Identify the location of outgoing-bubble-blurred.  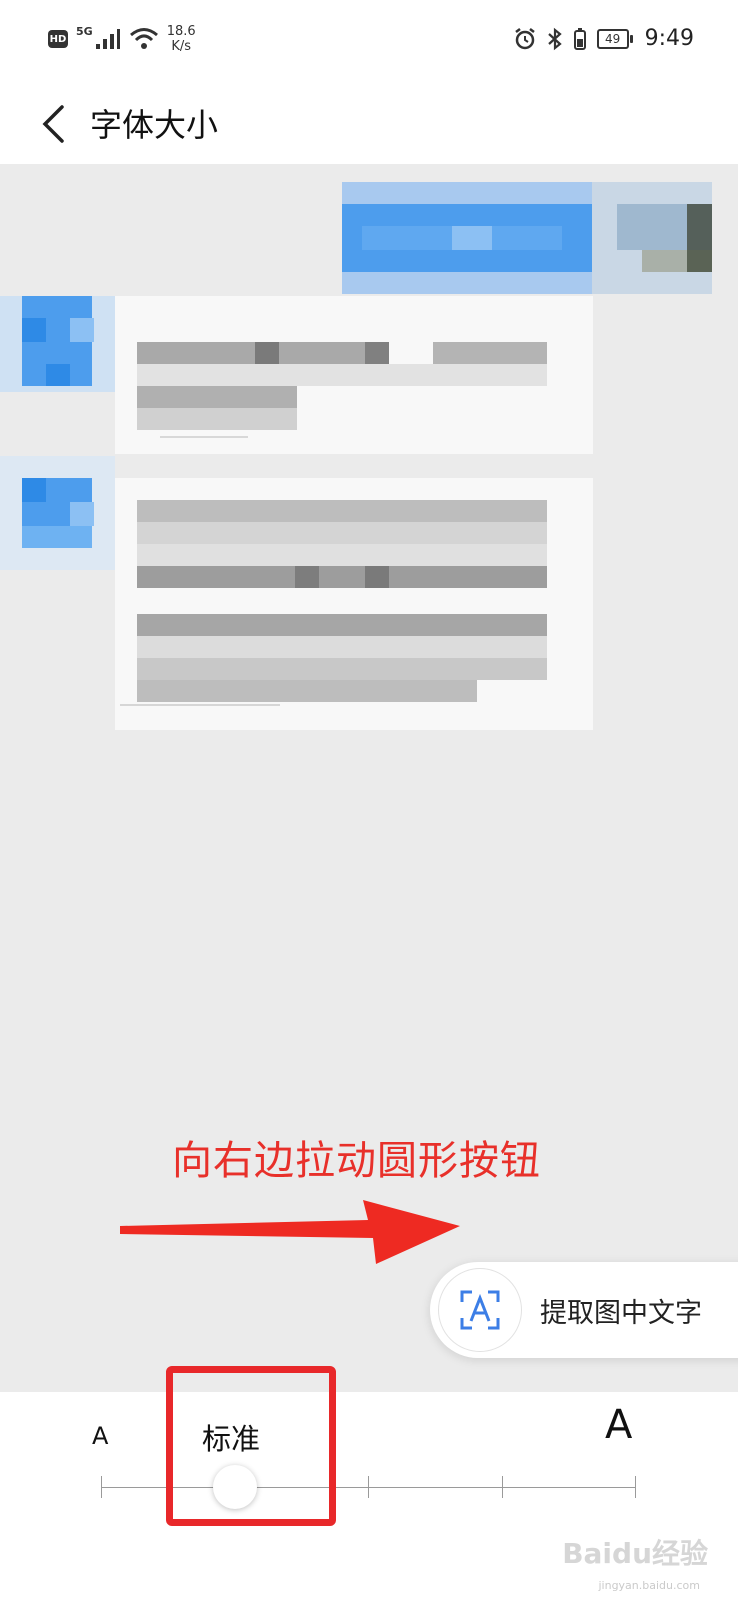
(527, 238).